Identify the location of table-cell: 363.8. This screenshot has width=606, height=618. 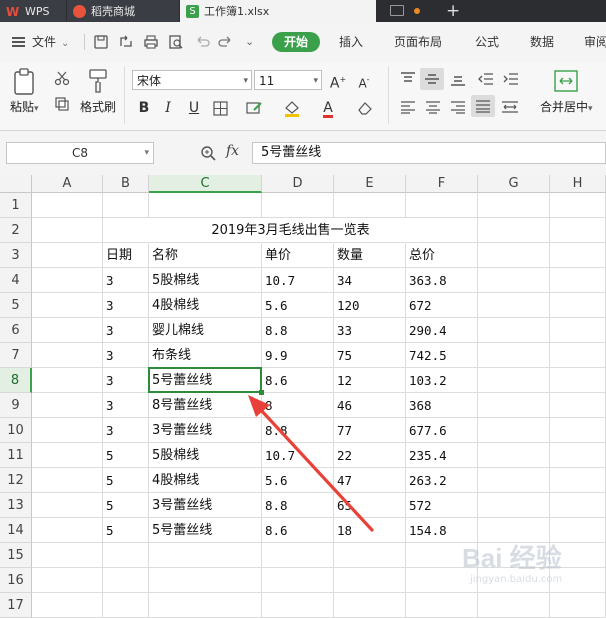
(442, 280).